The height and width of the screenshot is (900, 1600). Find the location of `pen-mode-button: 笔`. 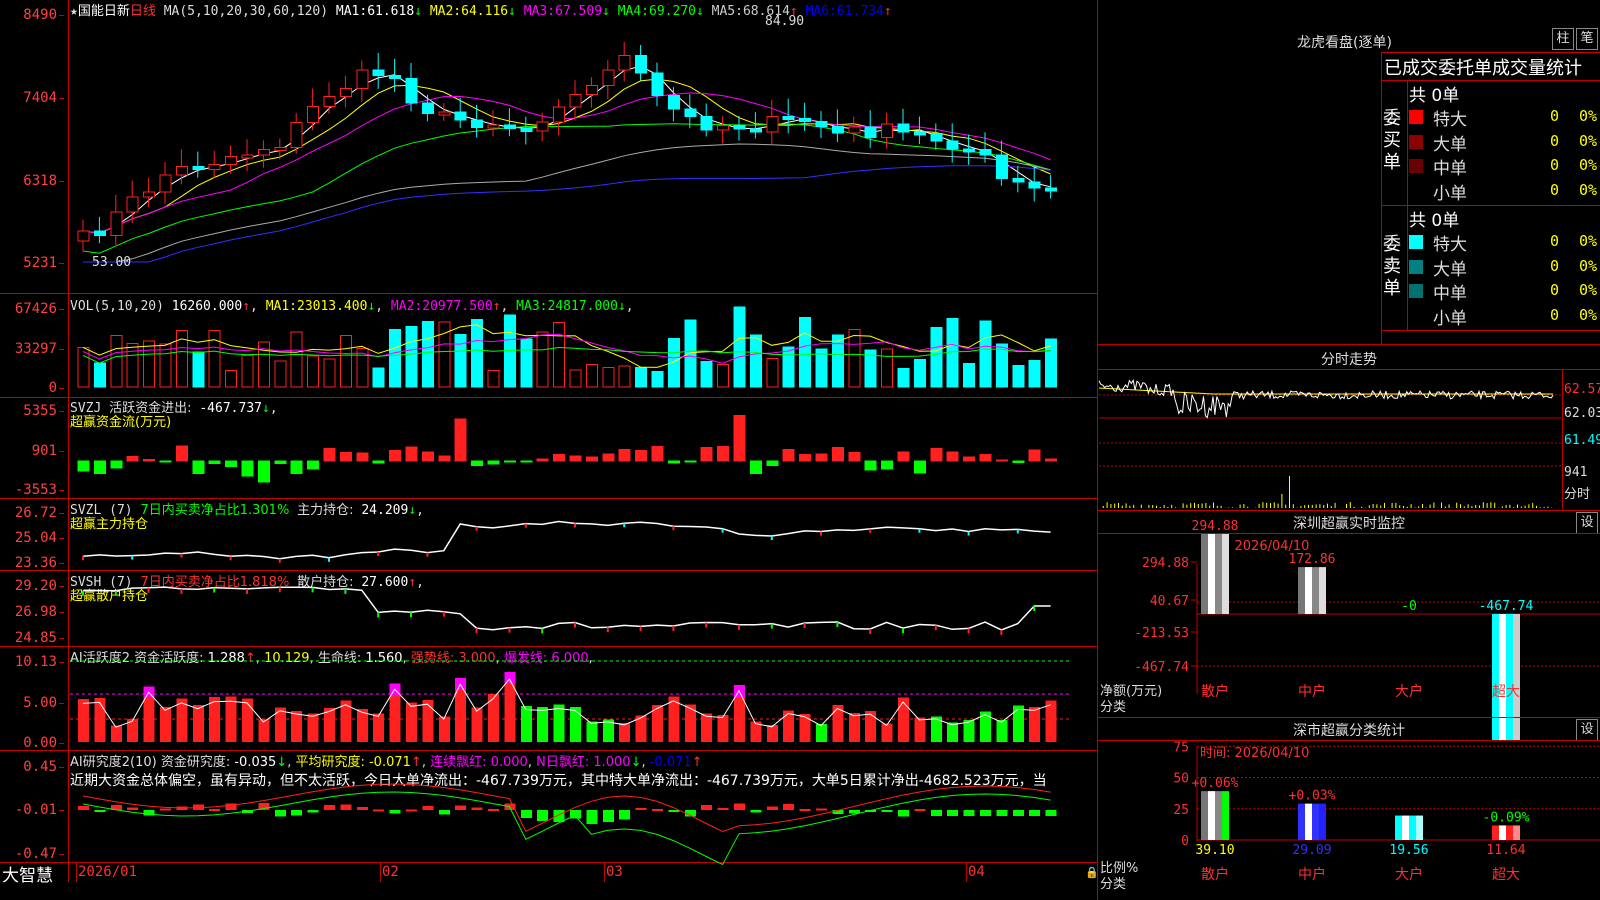

pen-mode-button: 笔 is located at coordinates (1587, 39).